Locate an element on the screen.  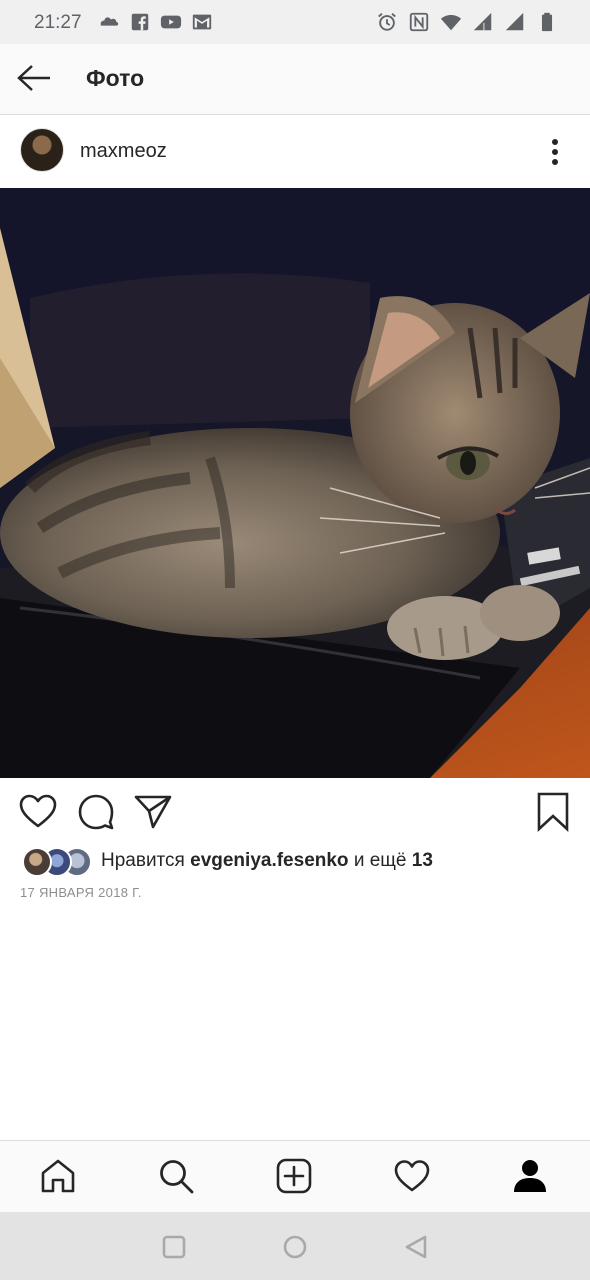
profile-icon is located at coordinates (530, 1176).